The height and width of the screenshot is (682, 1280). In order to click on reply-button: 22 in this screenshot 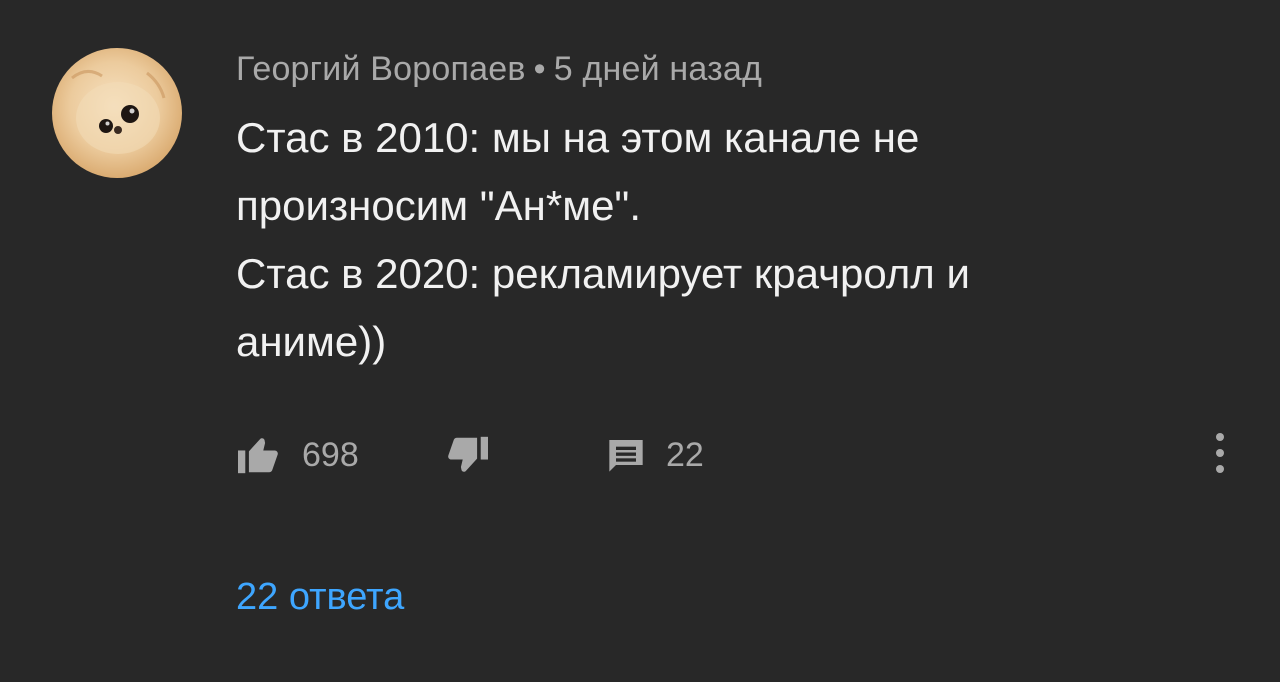, I will do `click(655, 455)`.